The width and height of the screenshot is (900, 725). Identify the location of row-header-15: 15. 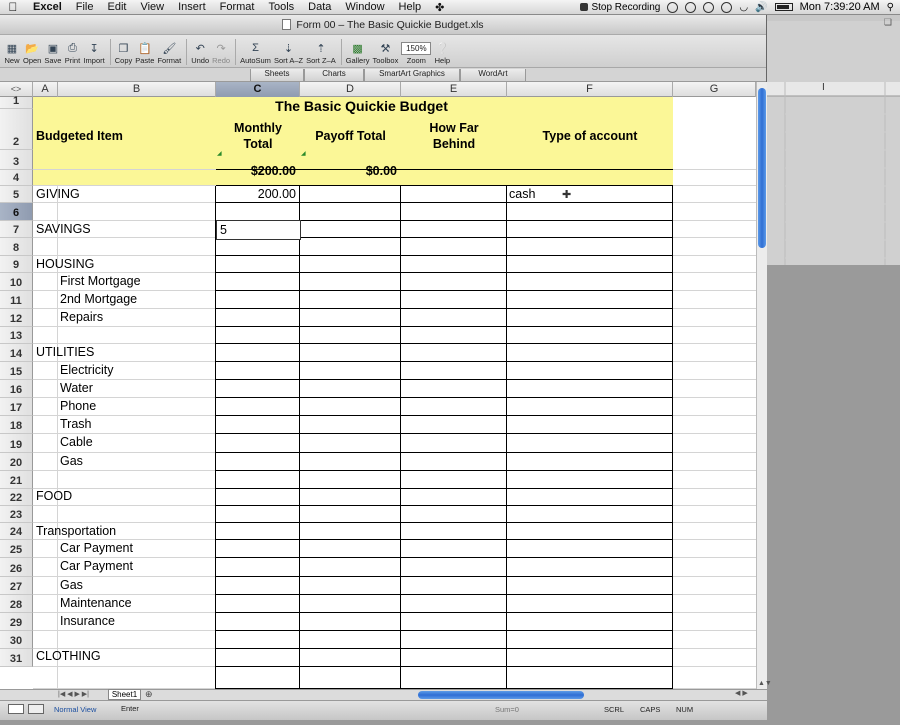
(16, 371).